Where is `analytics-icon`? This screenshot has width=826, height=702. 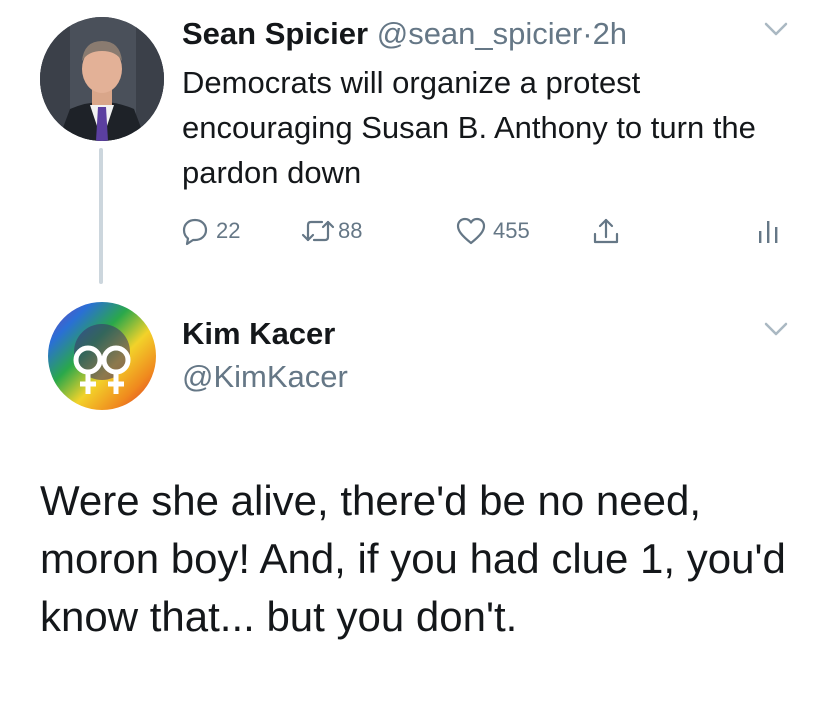
analytics-icon is located at coordinates (769, 231).